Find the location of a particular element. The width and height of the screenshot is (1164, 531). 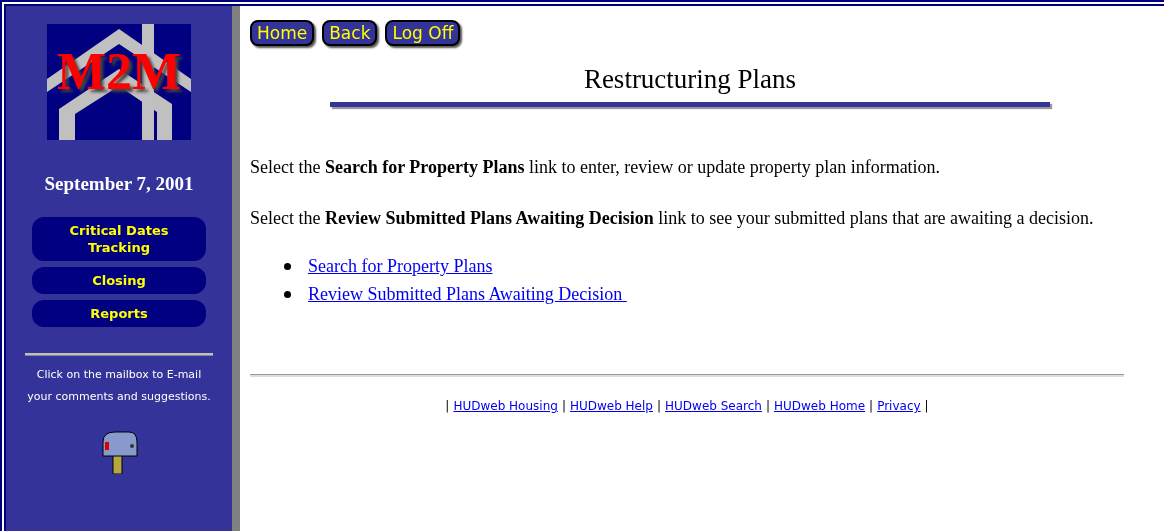

page-link: Review Submitted Plans Awaiting Decision is located at coordinates (467, 294).